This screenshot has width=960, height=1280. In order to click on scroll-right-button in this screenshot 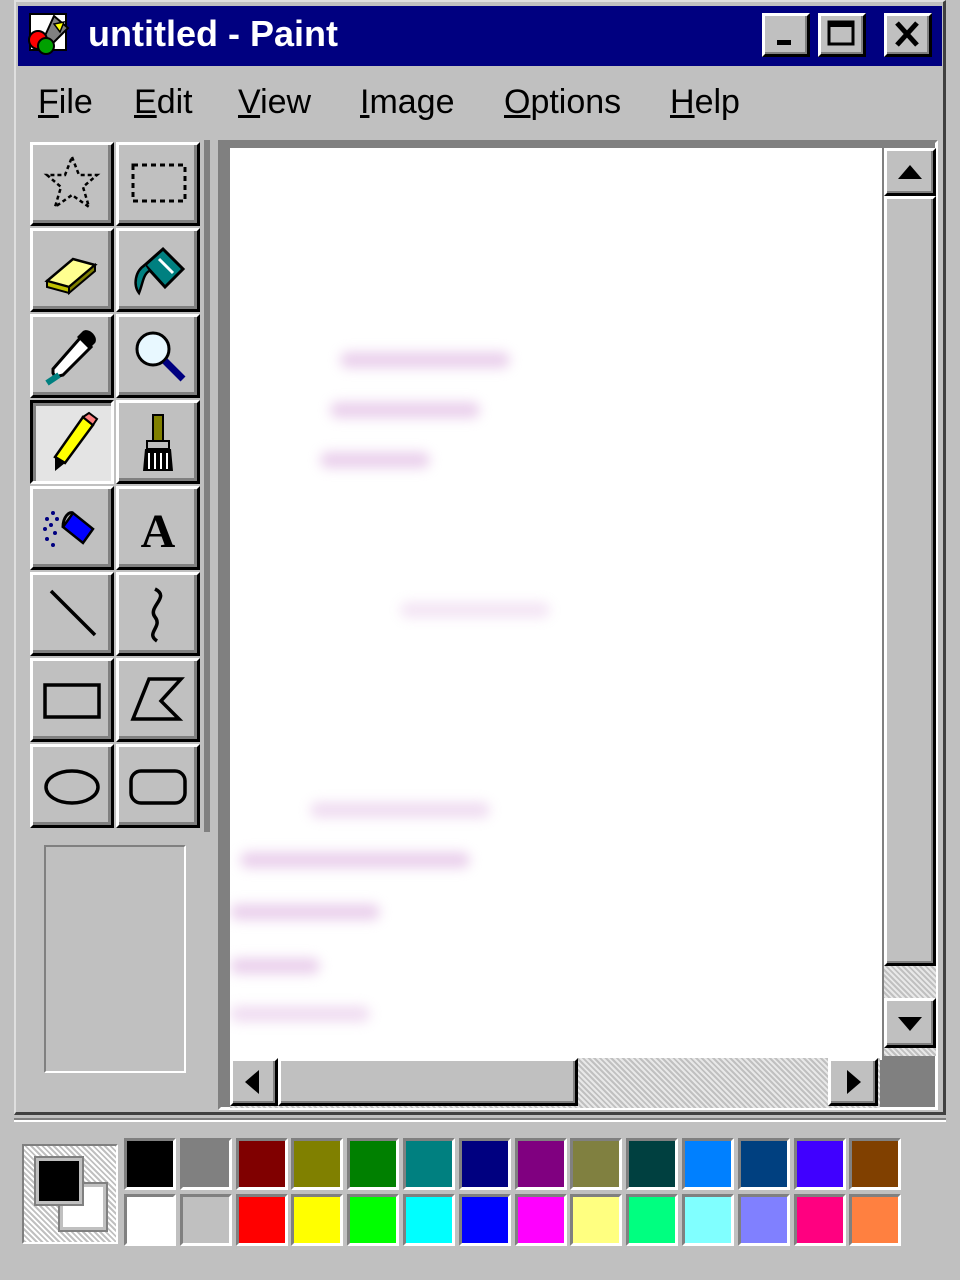, I will do `click(853, 1082)`.